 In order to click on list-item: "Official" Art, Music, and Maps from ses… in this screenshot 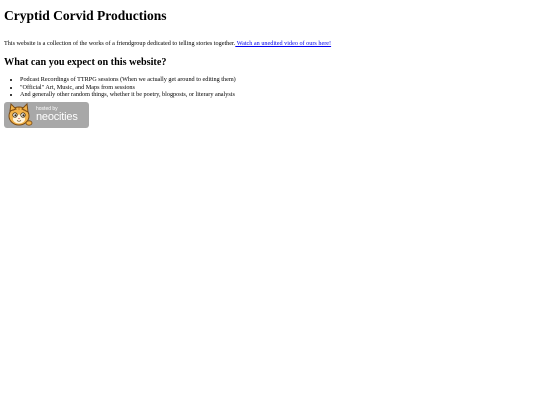, I will do `click(278, 88)`.